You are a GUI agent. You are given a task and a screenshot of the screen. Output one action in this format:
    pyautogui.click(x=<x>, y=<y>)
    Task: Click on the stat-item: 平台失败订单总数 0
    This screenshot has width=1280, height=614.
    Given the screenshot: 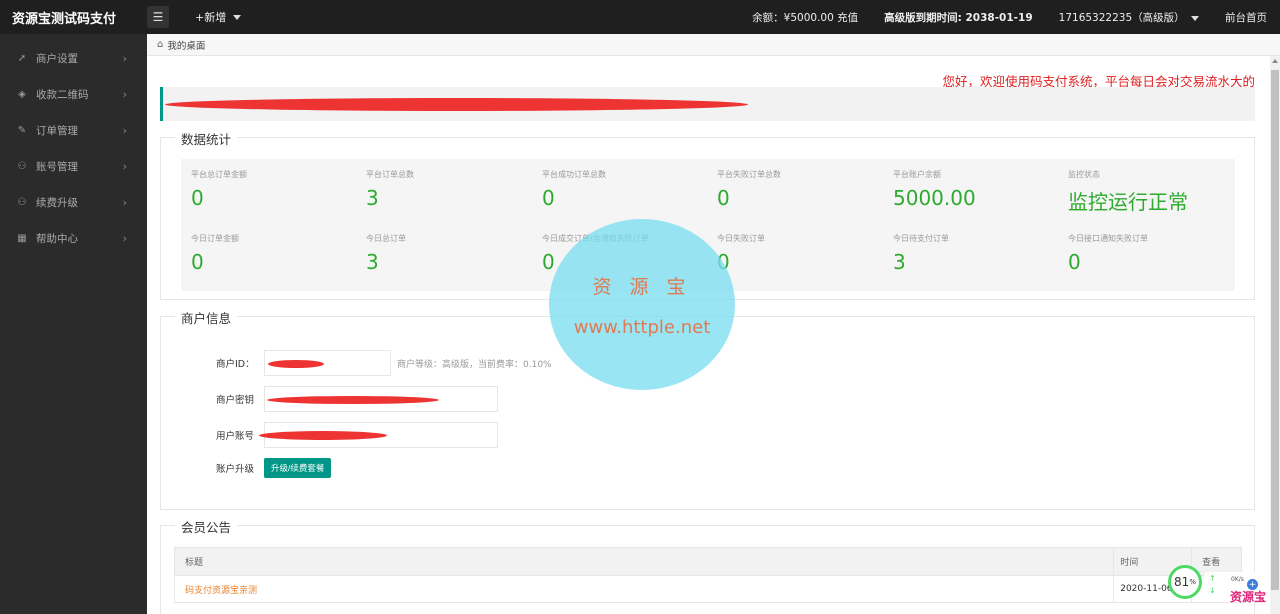 What is the action you would take?
    pyautogui.click(x=802, y=189)
    